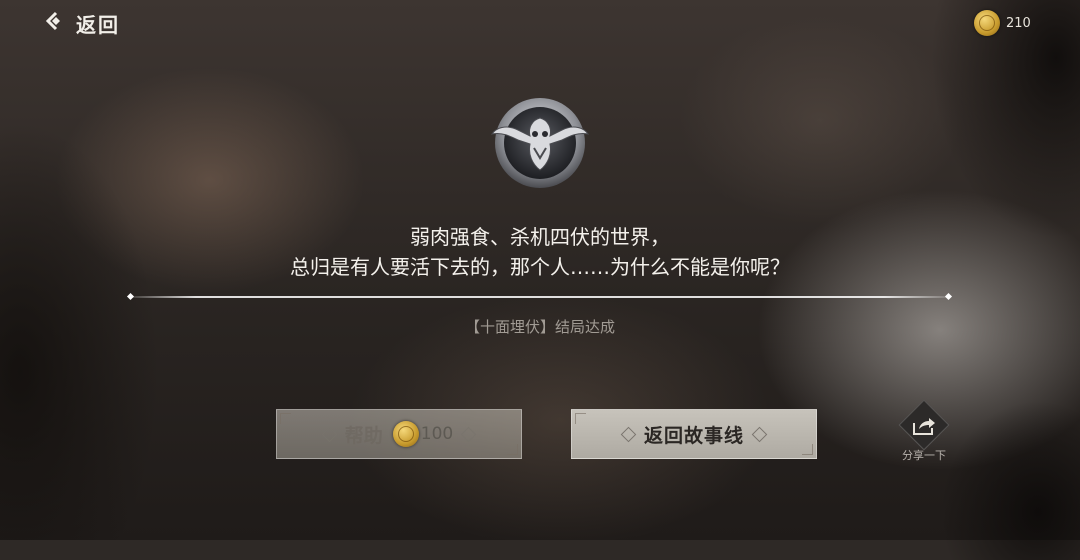 Image resolution: width=1080 pixels, height=560 pixels. I want to click on share-icon, so click(924, 428).